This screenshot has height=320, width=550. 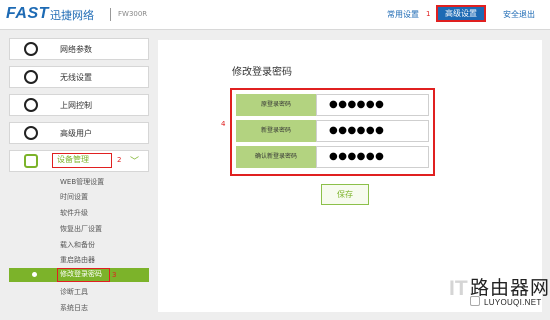 What do you see at coordinates (76, 77) in the screenshot?
I see `sidebar-item-label: 无线设置` at bounding box center [76, 77].